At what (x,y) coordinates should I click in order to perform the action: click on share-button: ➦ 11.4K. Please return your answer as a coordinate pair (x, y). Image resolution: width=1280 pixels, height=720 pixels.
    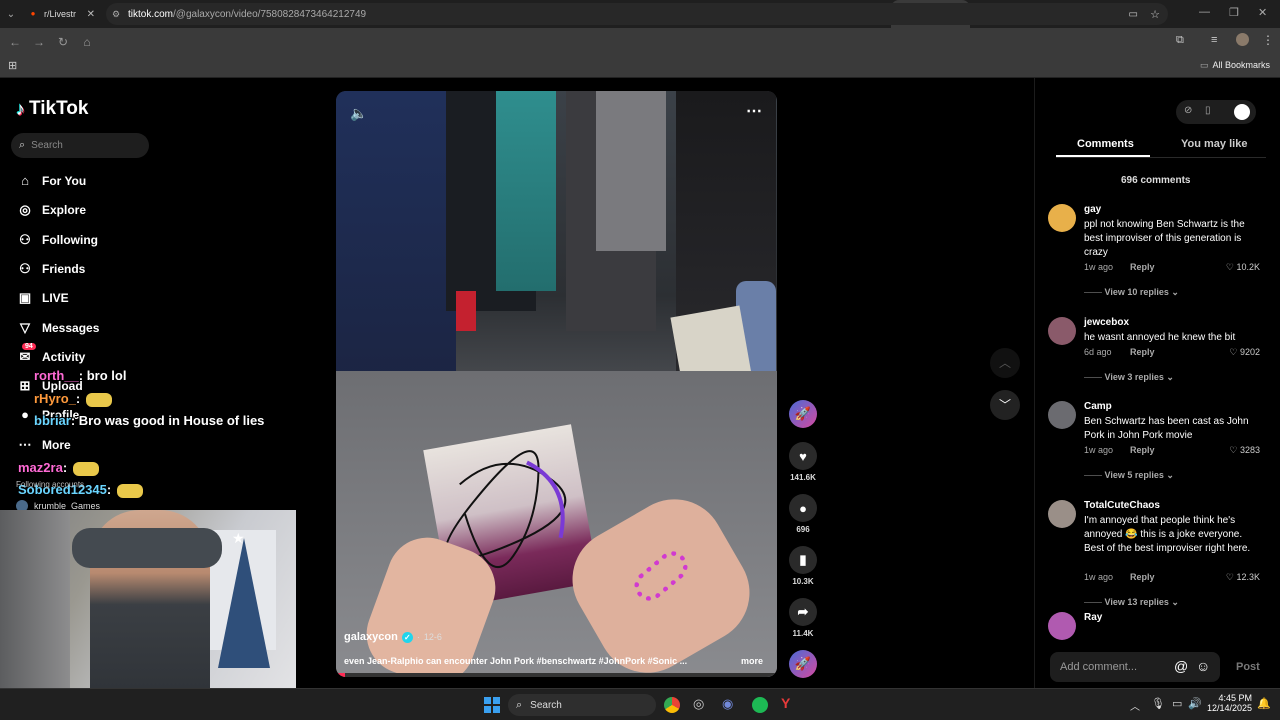
    Looking at the image, I should click on (803, 618).